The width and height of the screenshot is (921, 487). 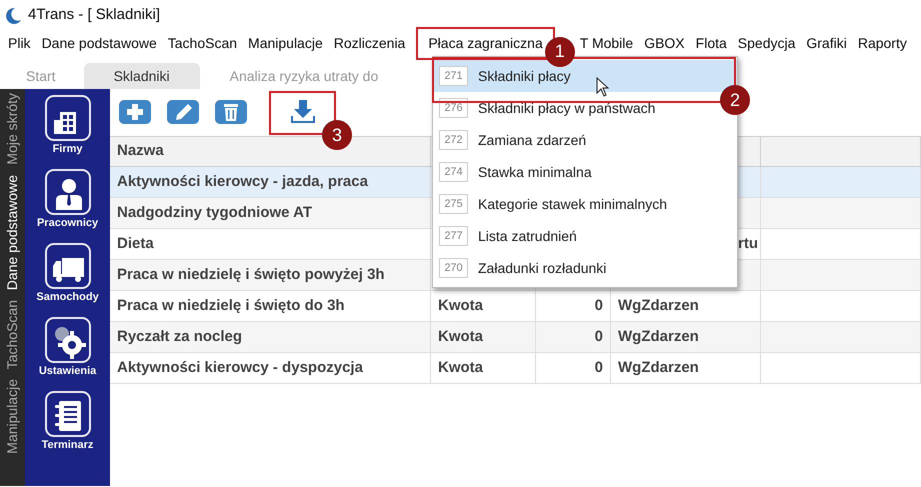 What do you see at coordinates (179, 336) in the screenshot?
I see `table-cell-text: Ryczałt za nocleg` at bounding box center [179, 336].